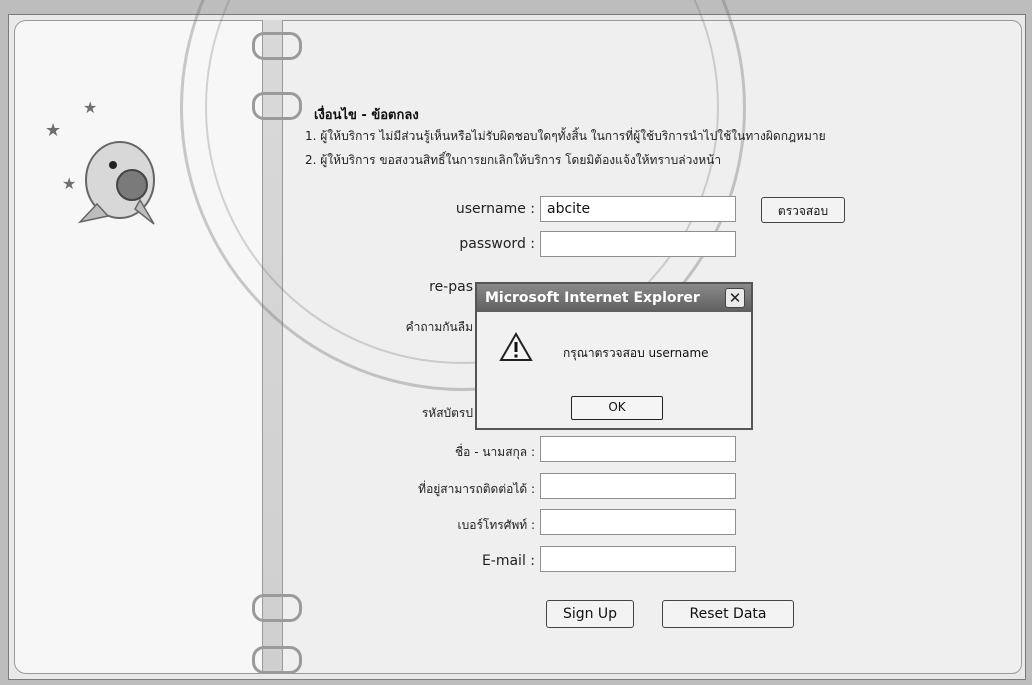  Describe the element at coordinates (636, 353) in the screenshot. I see `dialog-message: กรุณาตรวจสอบ username` at that location.